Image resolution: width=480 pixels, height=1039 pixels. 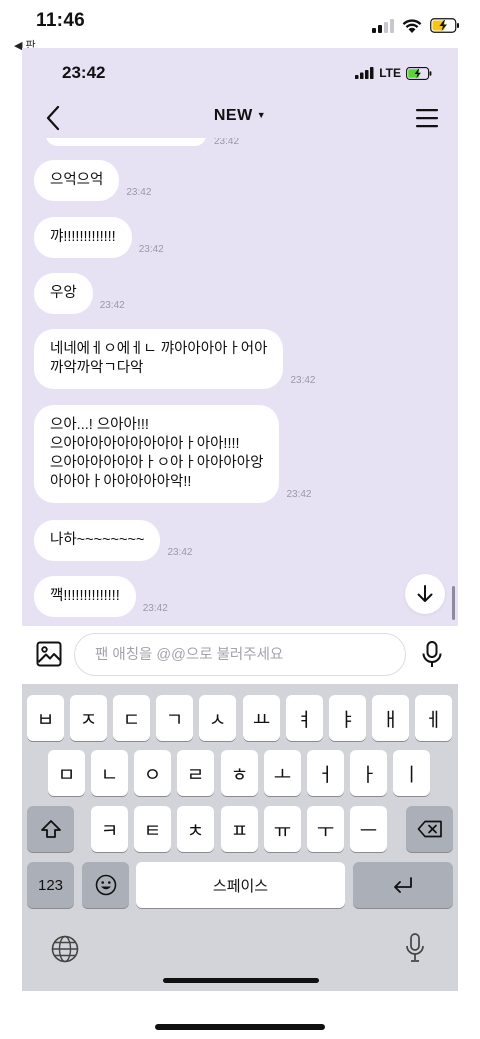 I want to click on space-key: 스페이스, so click(x=240, y=885).